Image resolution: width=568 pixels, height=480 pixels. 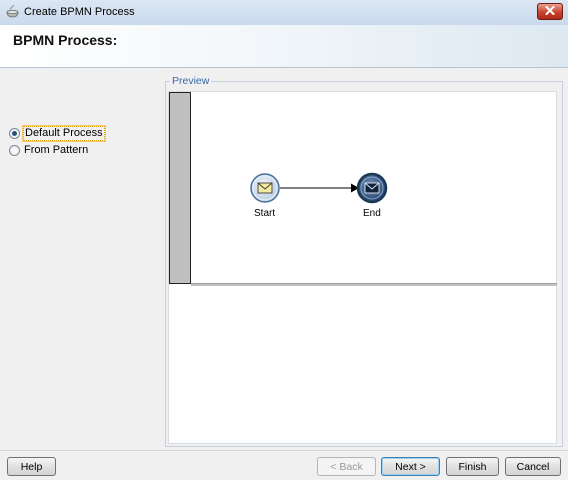 I want to click on help-button: Help, so click(x=31, y=466).